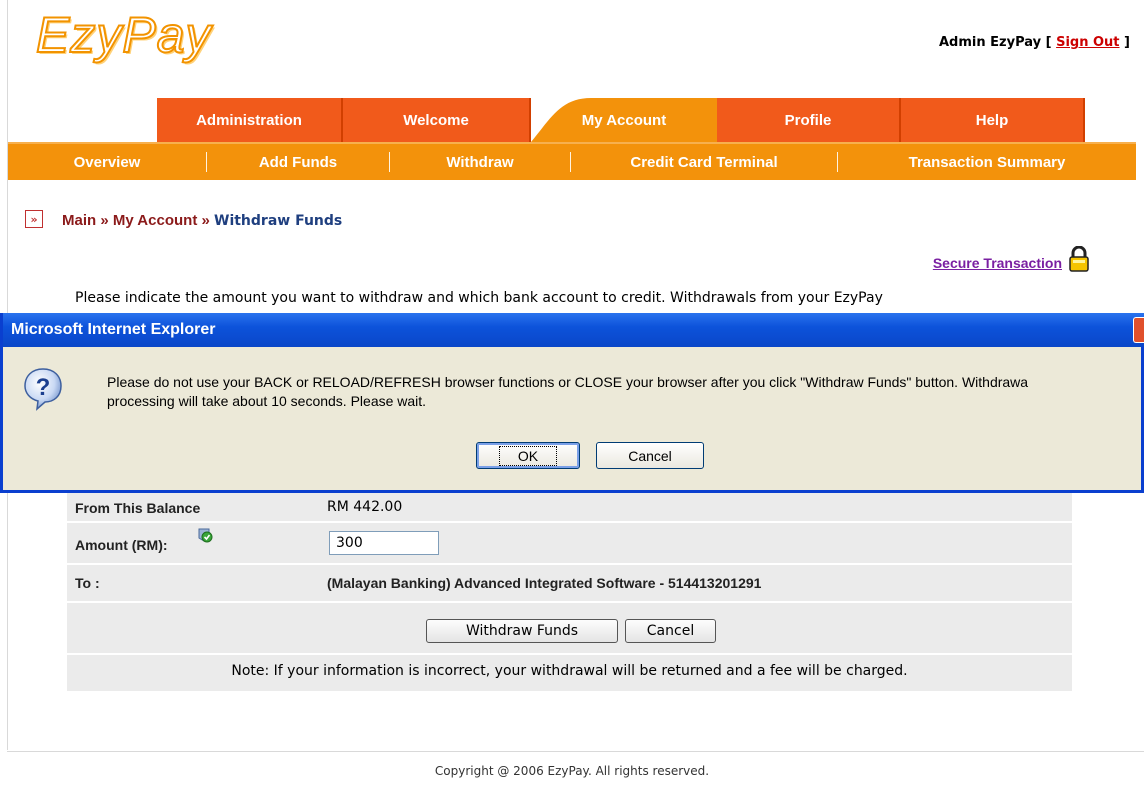  I want to click on buttons-row: Withdraw Funds Cancel, so click(569, 629).